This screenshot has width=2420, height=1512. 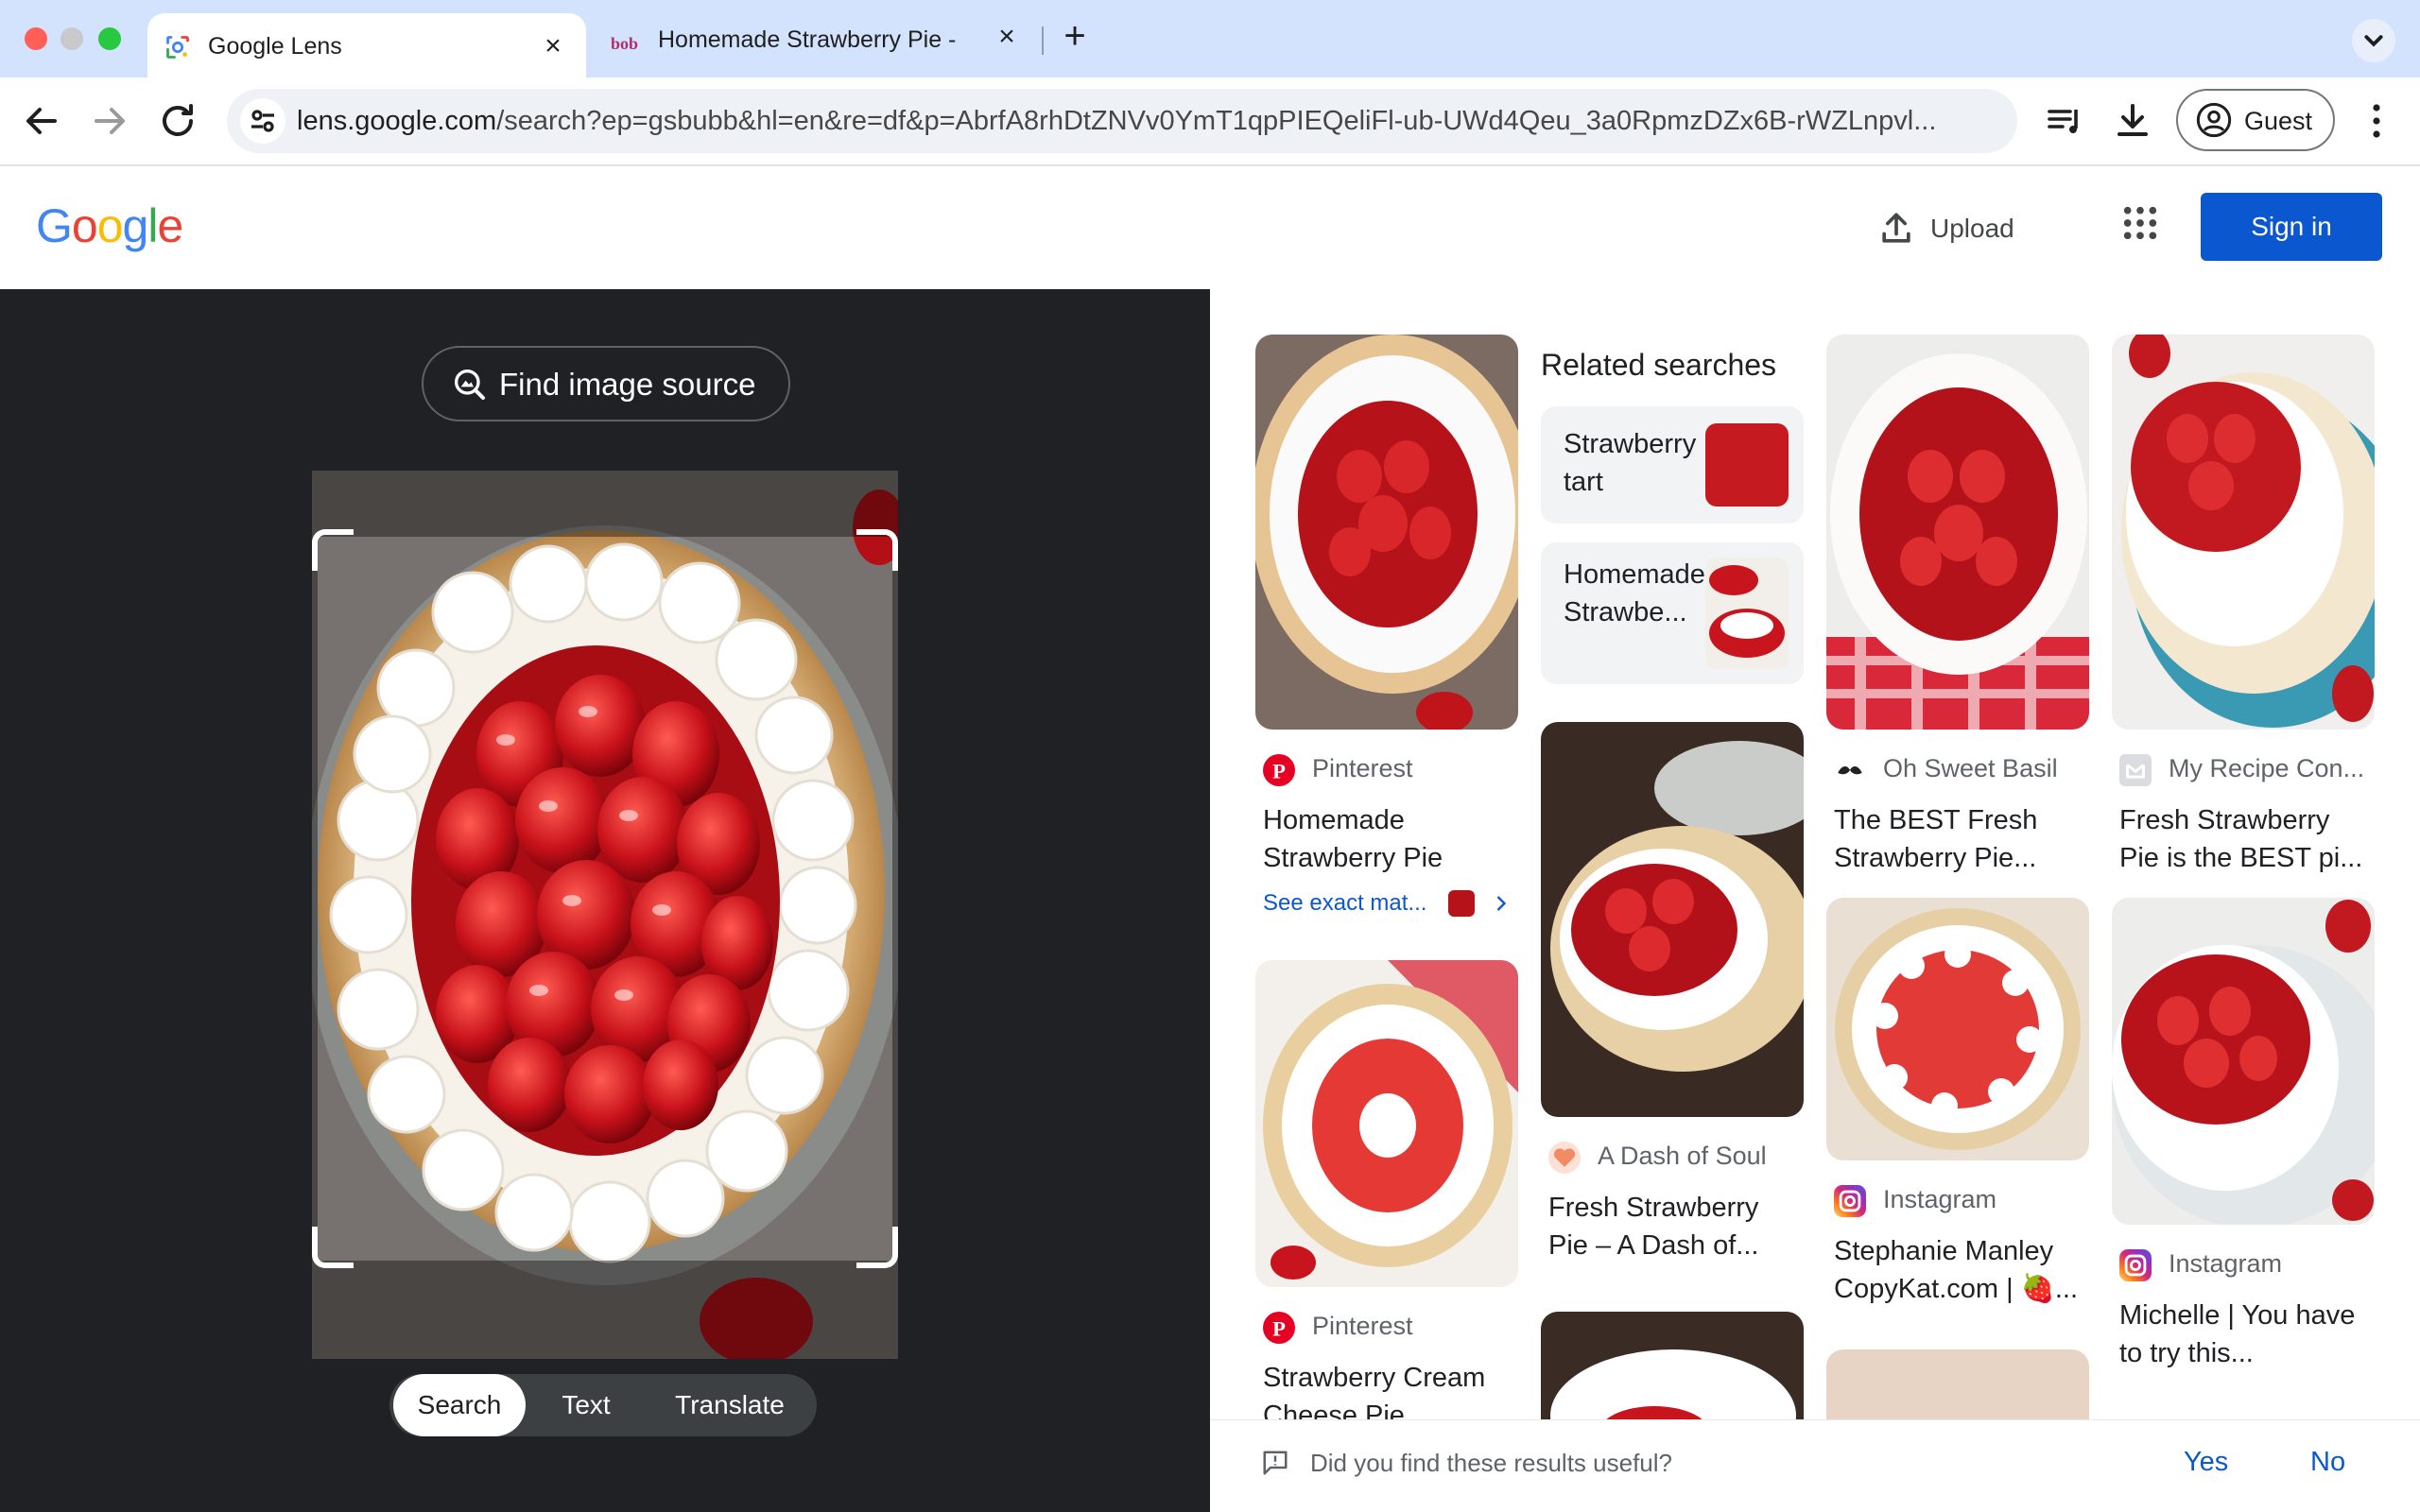 I want to click on minimize-window-button, so click(x=71, y=38).